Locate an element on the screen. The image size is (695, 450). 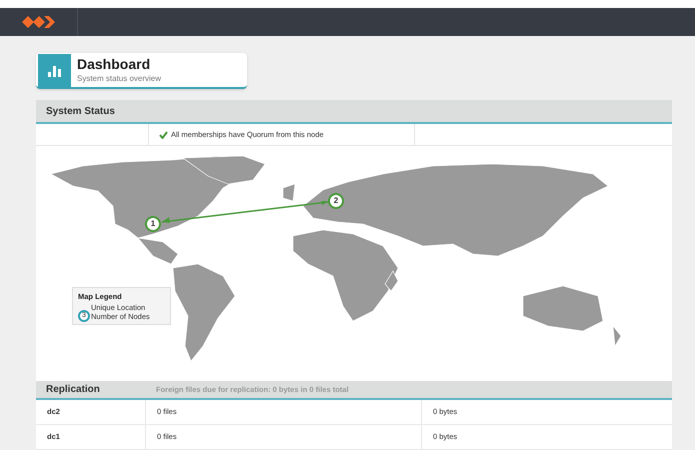
page-subtitle: System status overview is located at coordinates (119, 78).